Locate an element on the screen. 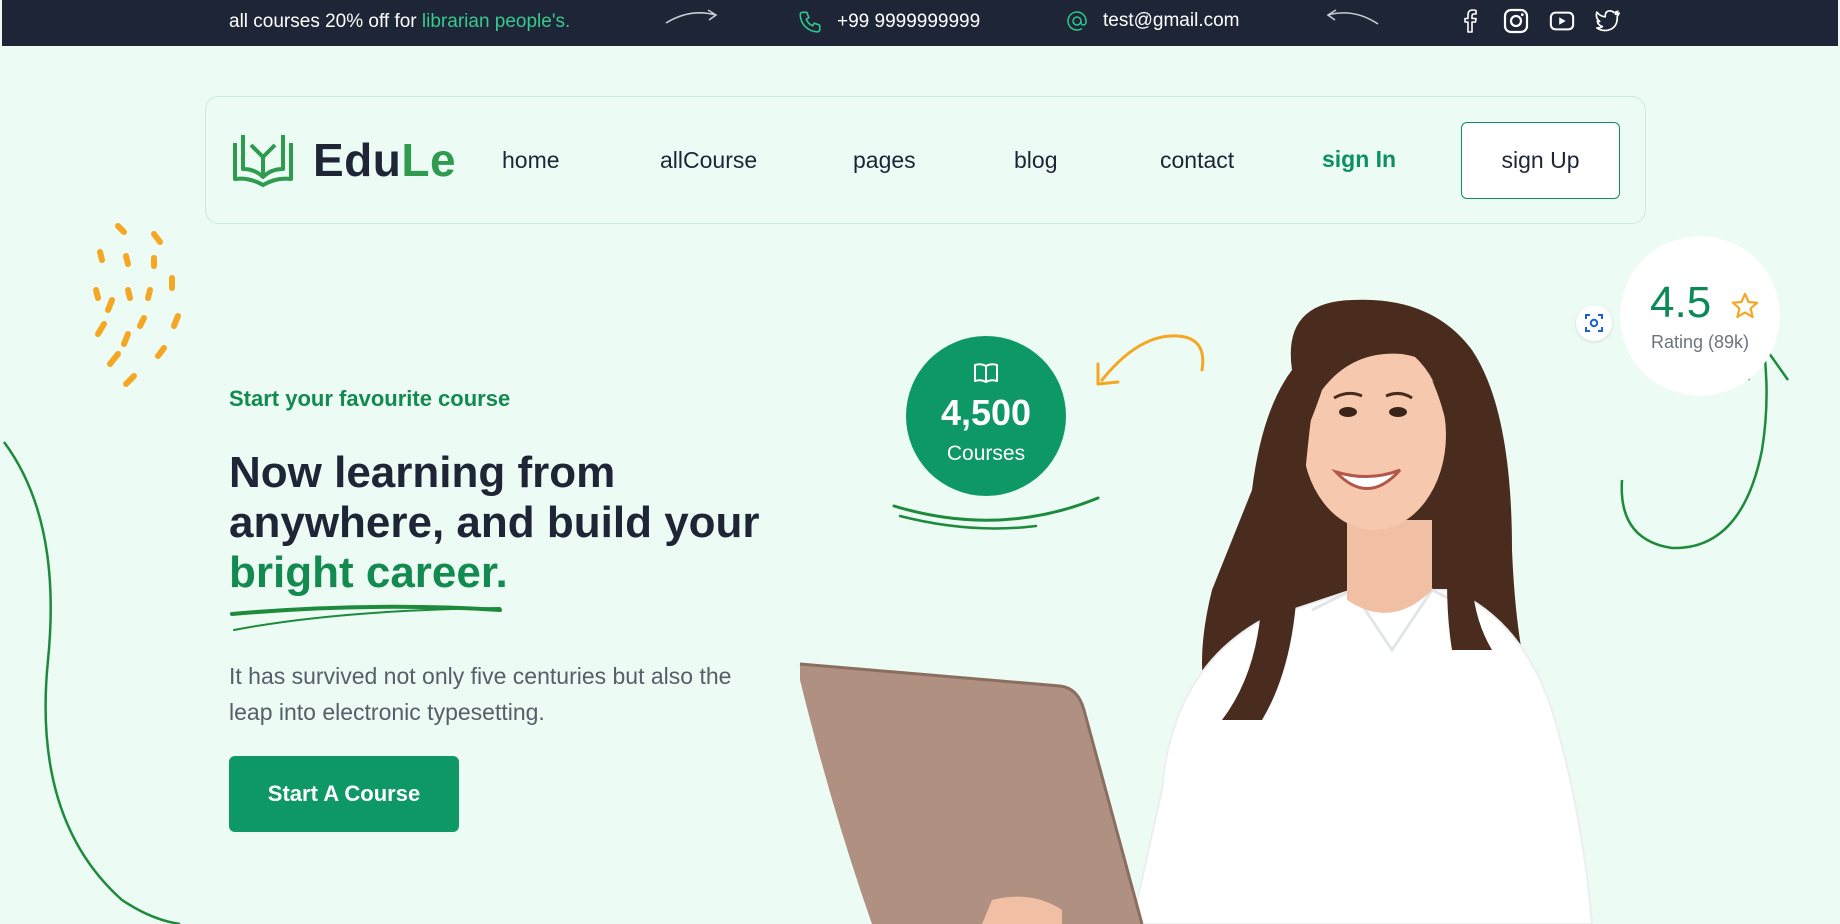 This screenshot has height=924, width=1840. sign-in-link: sign In is located at coordinates (1359, 159).